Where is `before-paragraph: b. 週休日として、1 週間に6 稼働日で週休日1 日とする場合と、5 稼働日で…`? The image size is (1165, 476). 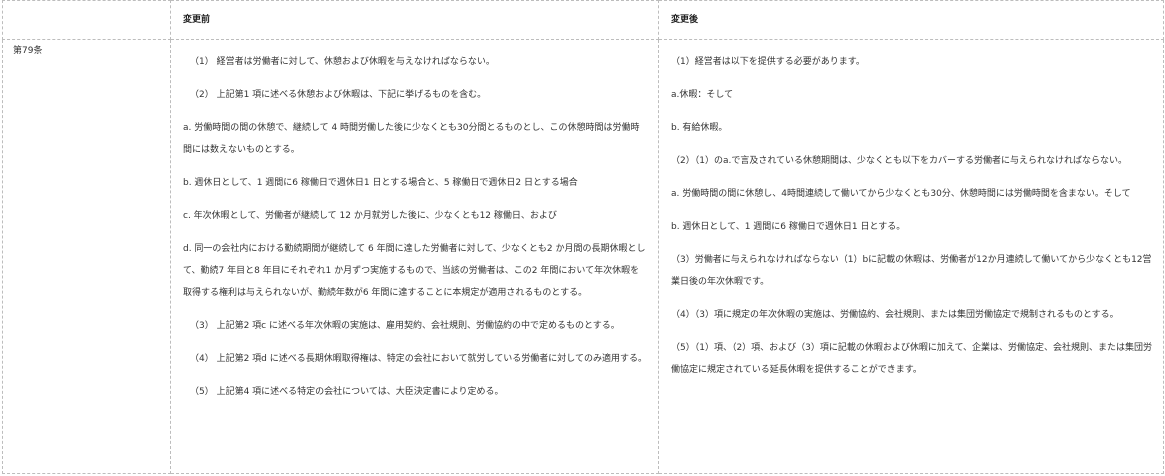
before-paragraph: b. 週休日として、1 週間に6 稼働日で週休日1 日とする場合と、5 稼働日で… is located at coordinates (380, 183).